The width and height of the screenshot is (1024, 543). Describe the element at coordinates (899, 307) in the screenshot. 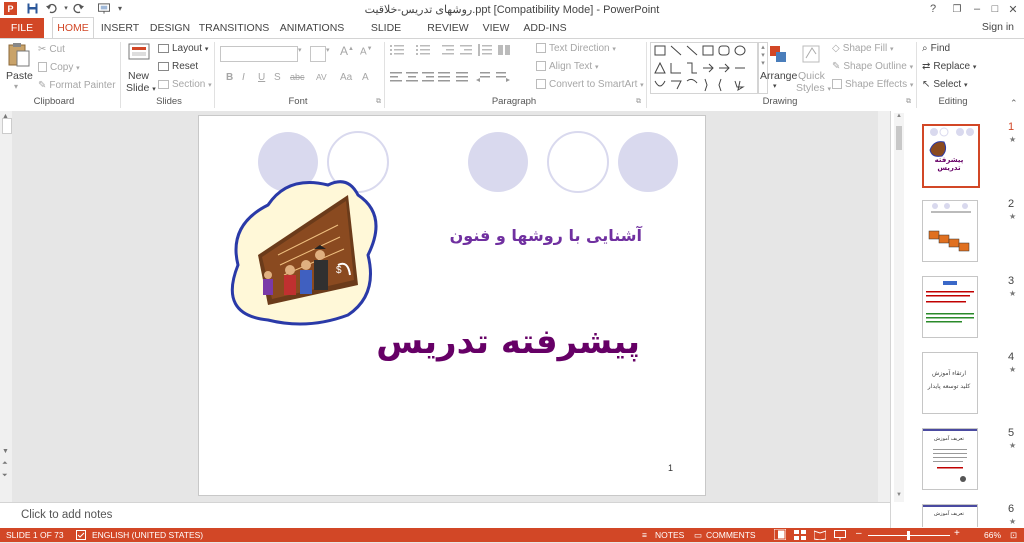

I see `thumbnails-scrollbar` at that location.